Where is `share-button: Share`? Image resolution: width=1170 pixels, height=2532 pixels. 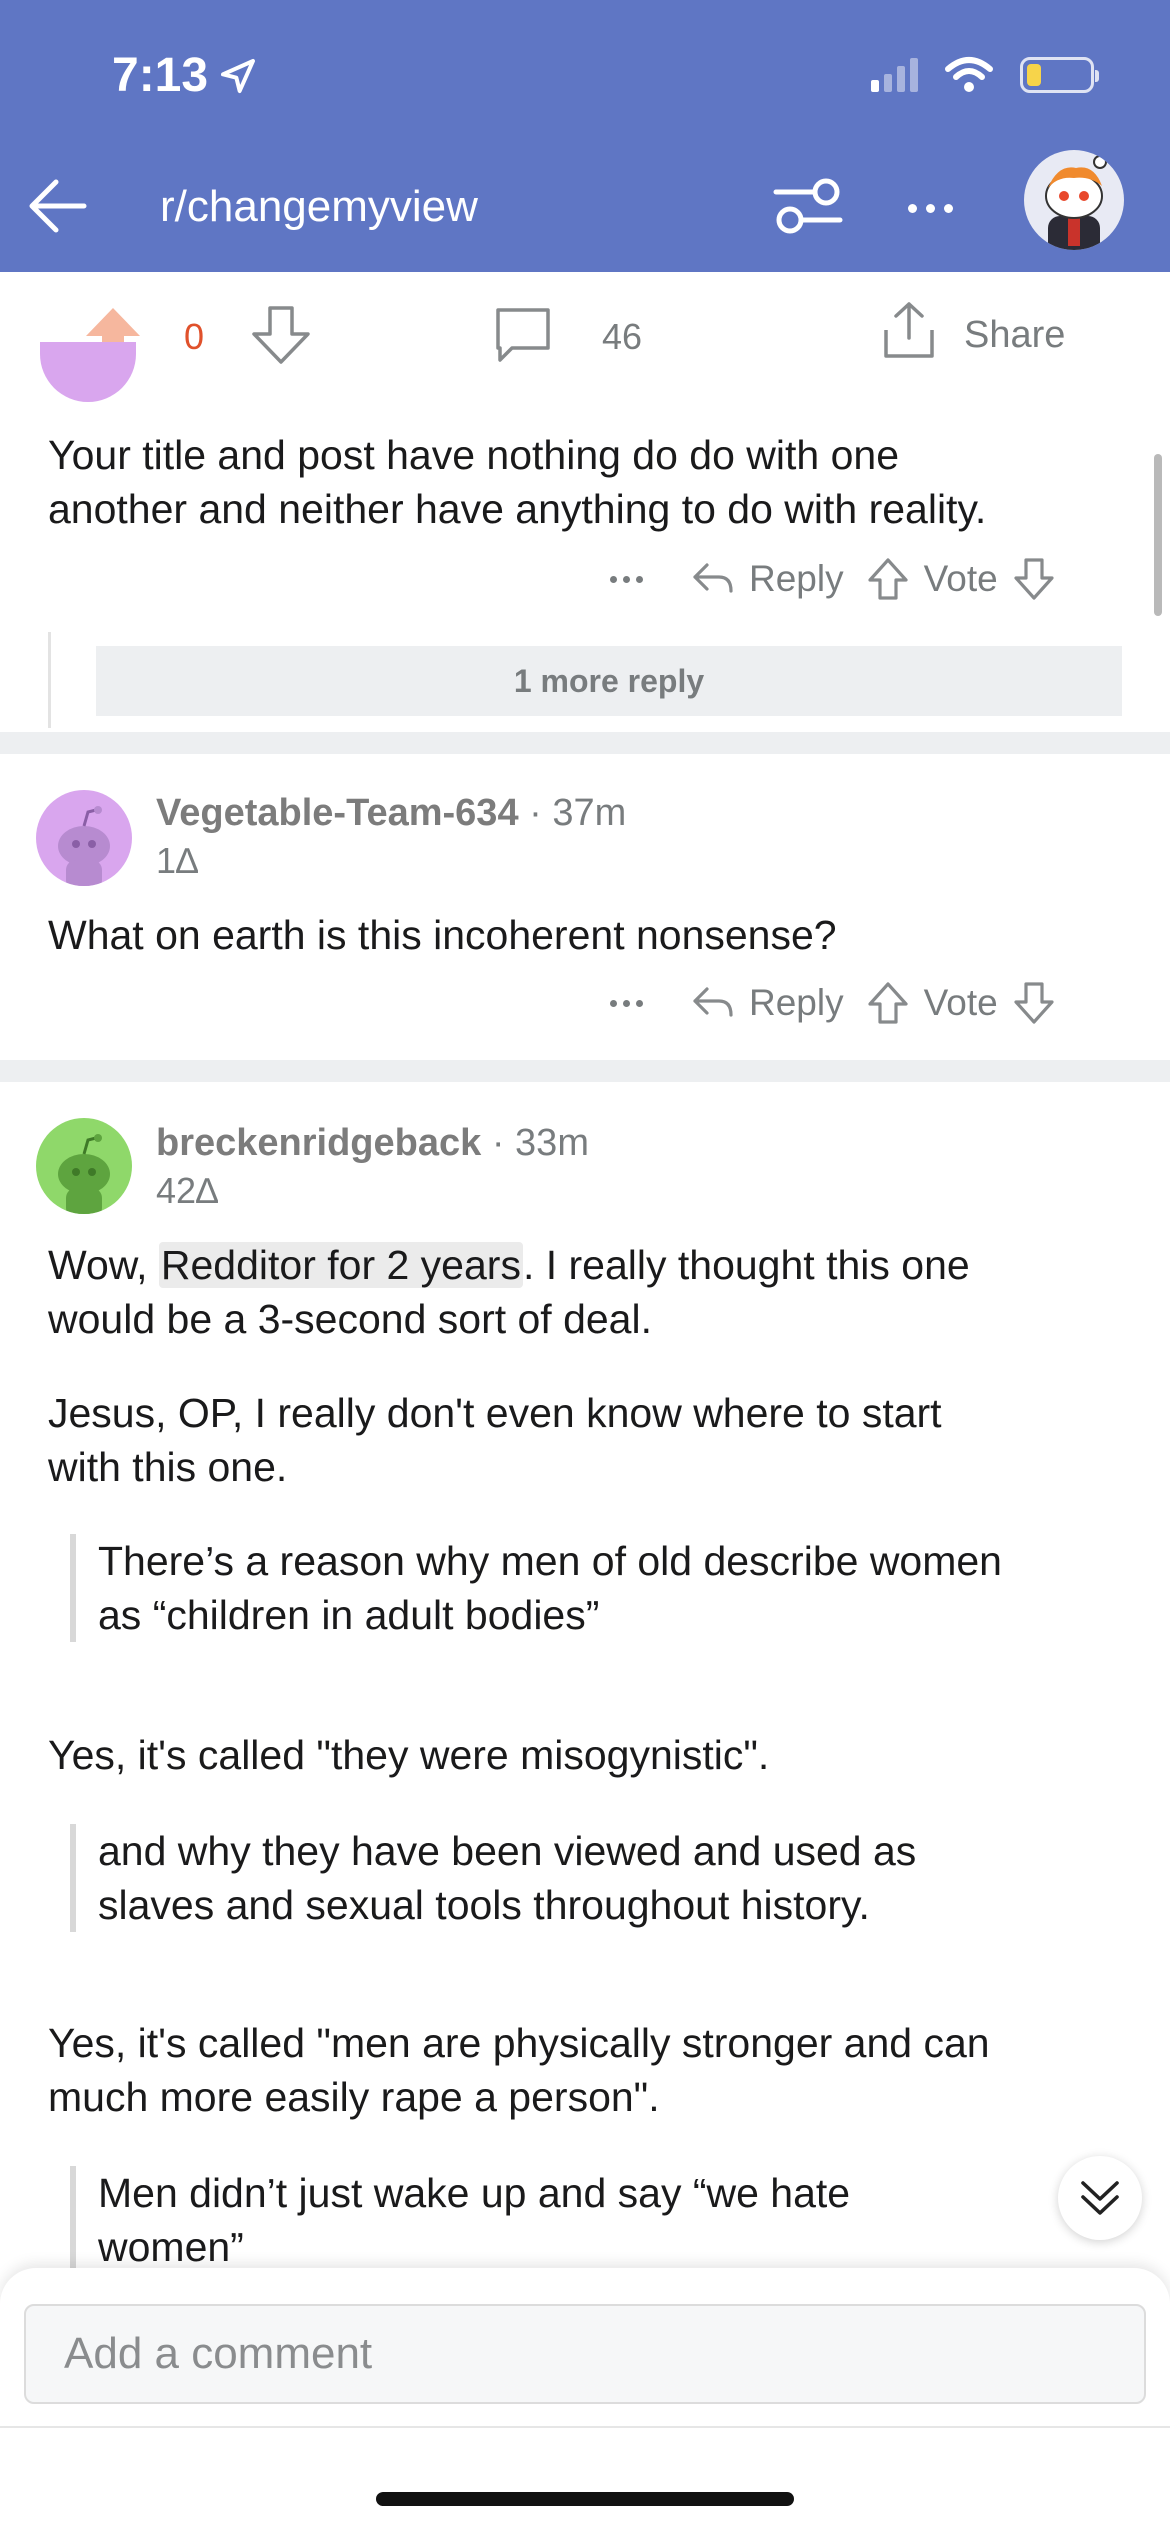 share-button: Share is located at coordinates (1014, 335).